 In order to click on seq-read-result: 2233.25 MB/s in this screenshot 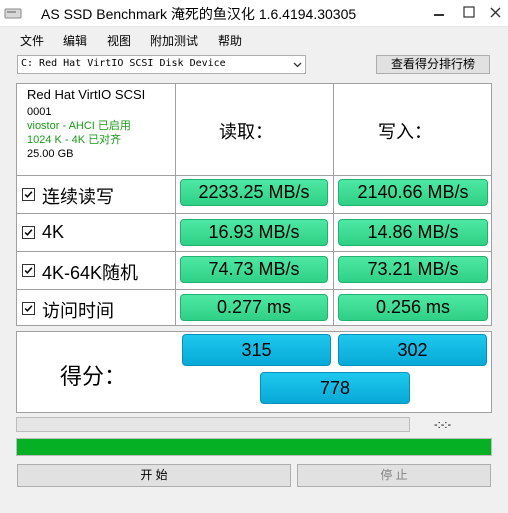, I will do `click(254, 192)`.